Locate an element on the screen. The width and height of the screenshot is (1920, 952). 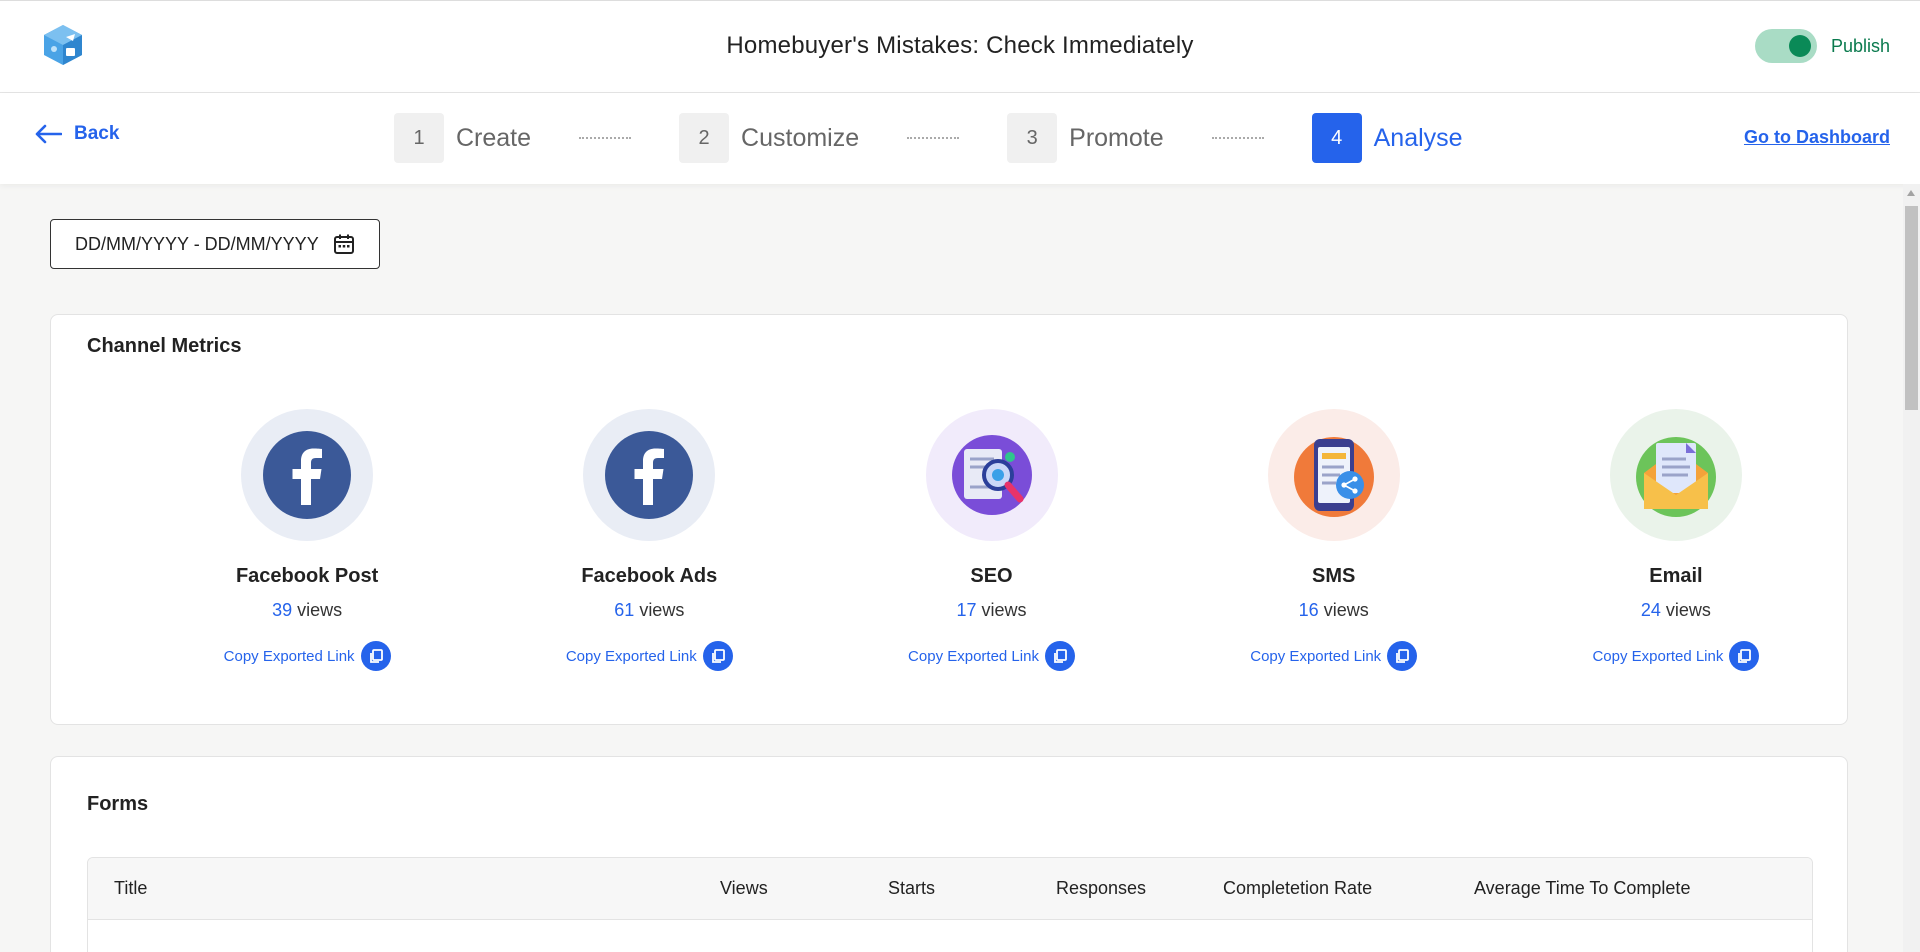
step-number: 3 is located at coordinates (1032, 138).